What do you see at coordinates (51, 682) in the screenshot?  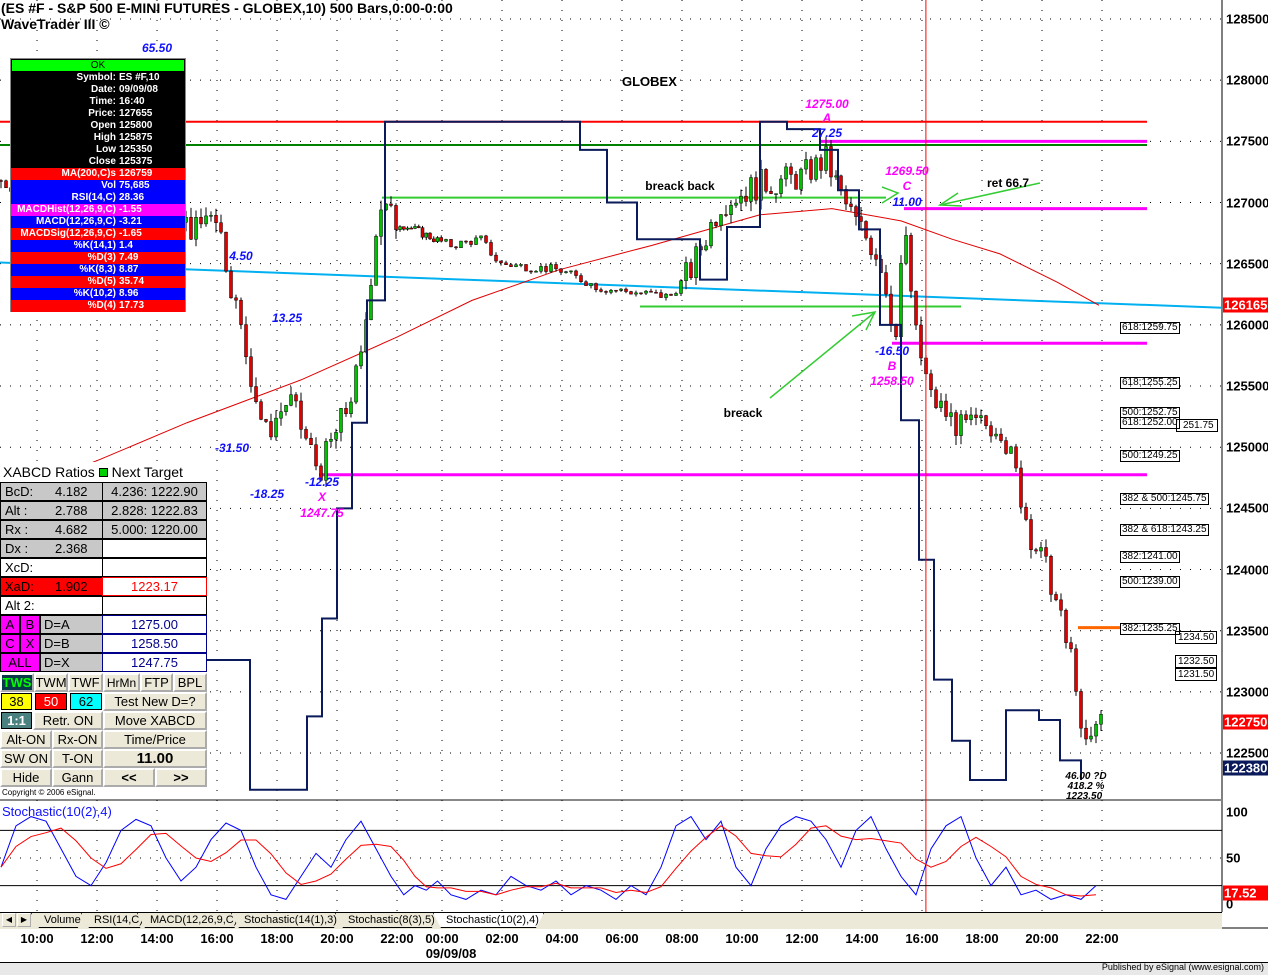 I see `twm-button: TWM` at bounding box center [51, 682].